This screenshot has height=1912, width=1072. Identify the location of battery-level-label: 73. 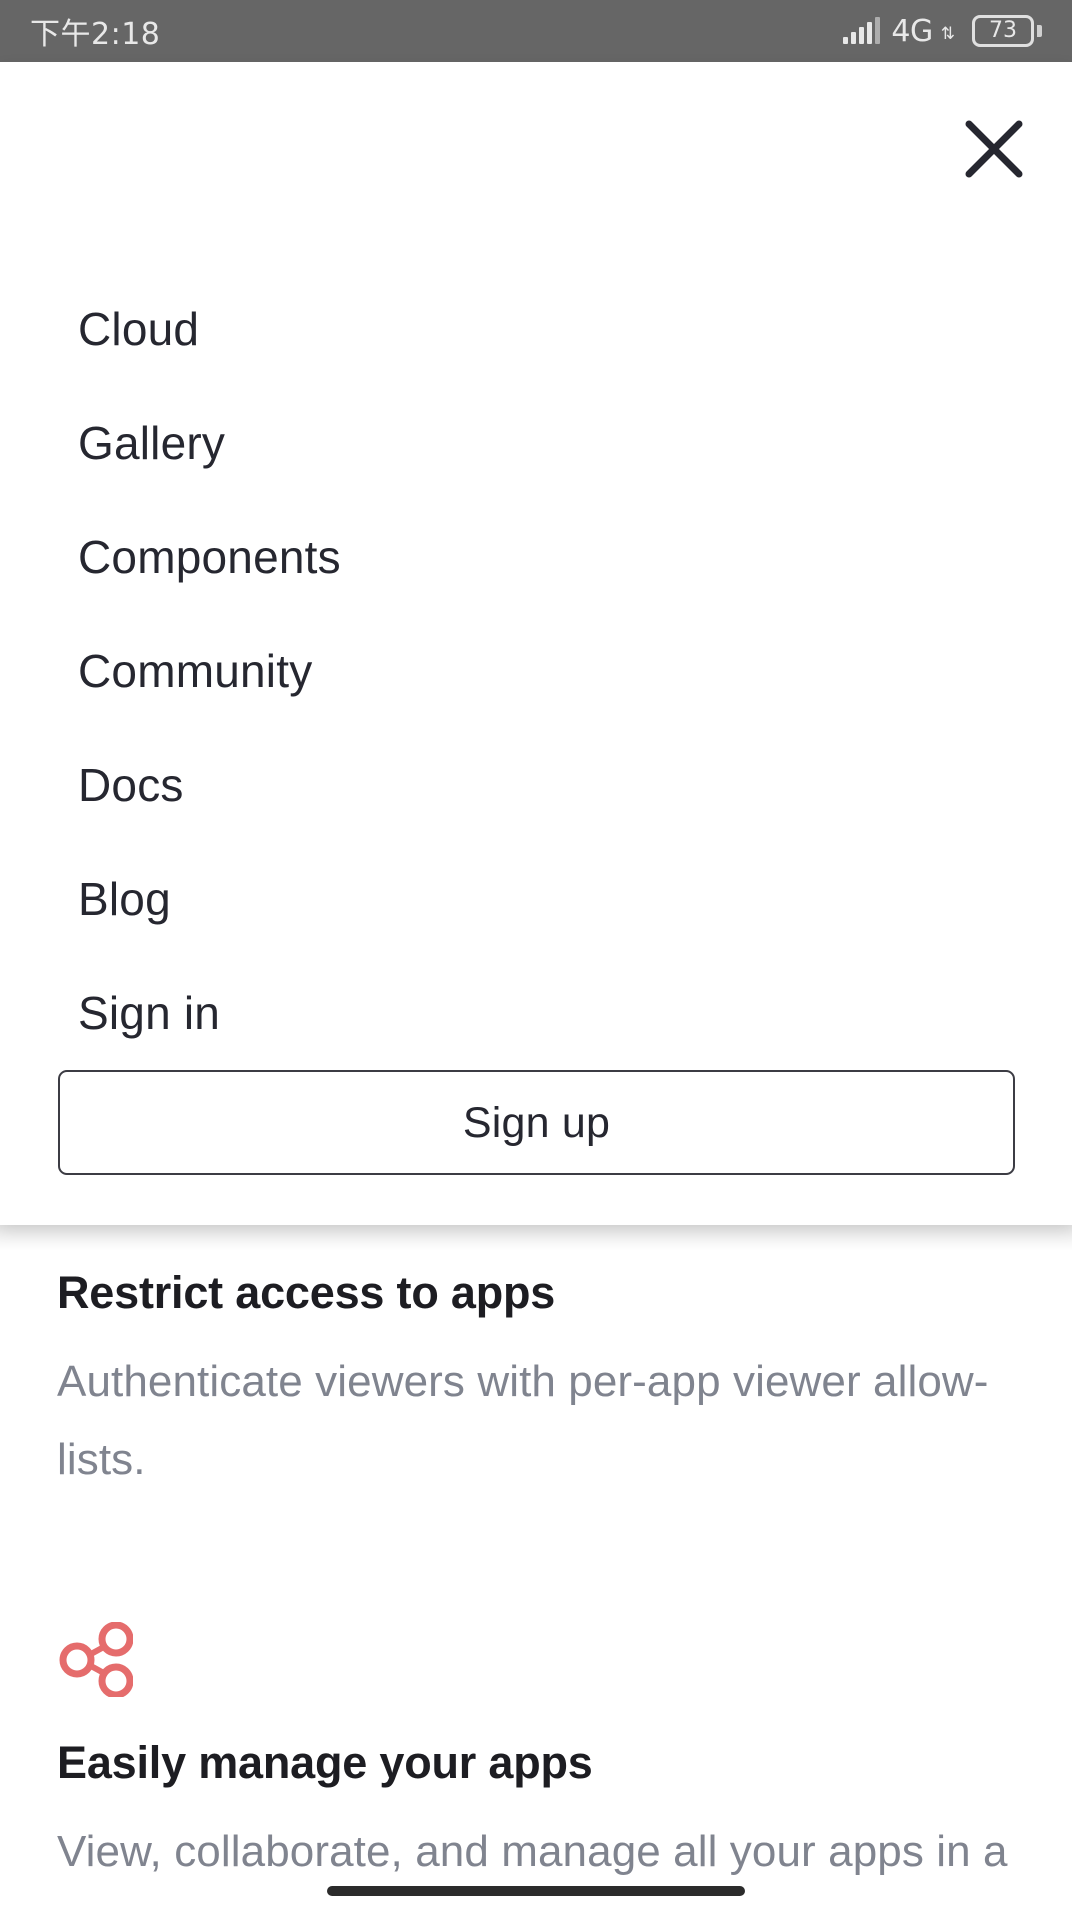
(1003, 30).